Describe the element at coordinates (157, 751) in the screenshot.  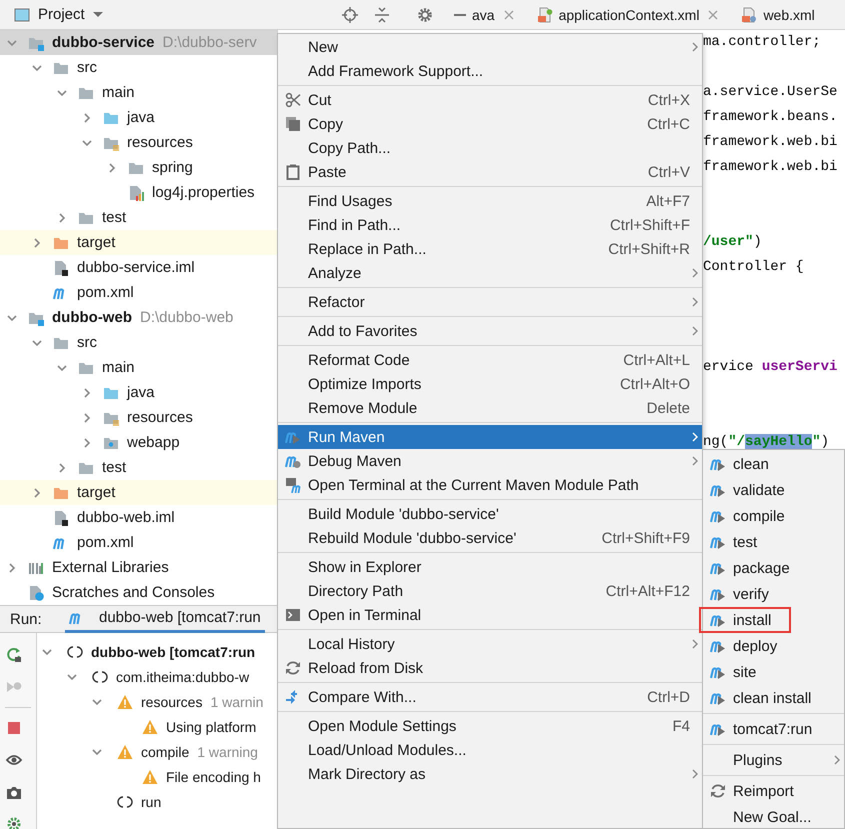
I see `tree-row: compile 1 warning` at that location.